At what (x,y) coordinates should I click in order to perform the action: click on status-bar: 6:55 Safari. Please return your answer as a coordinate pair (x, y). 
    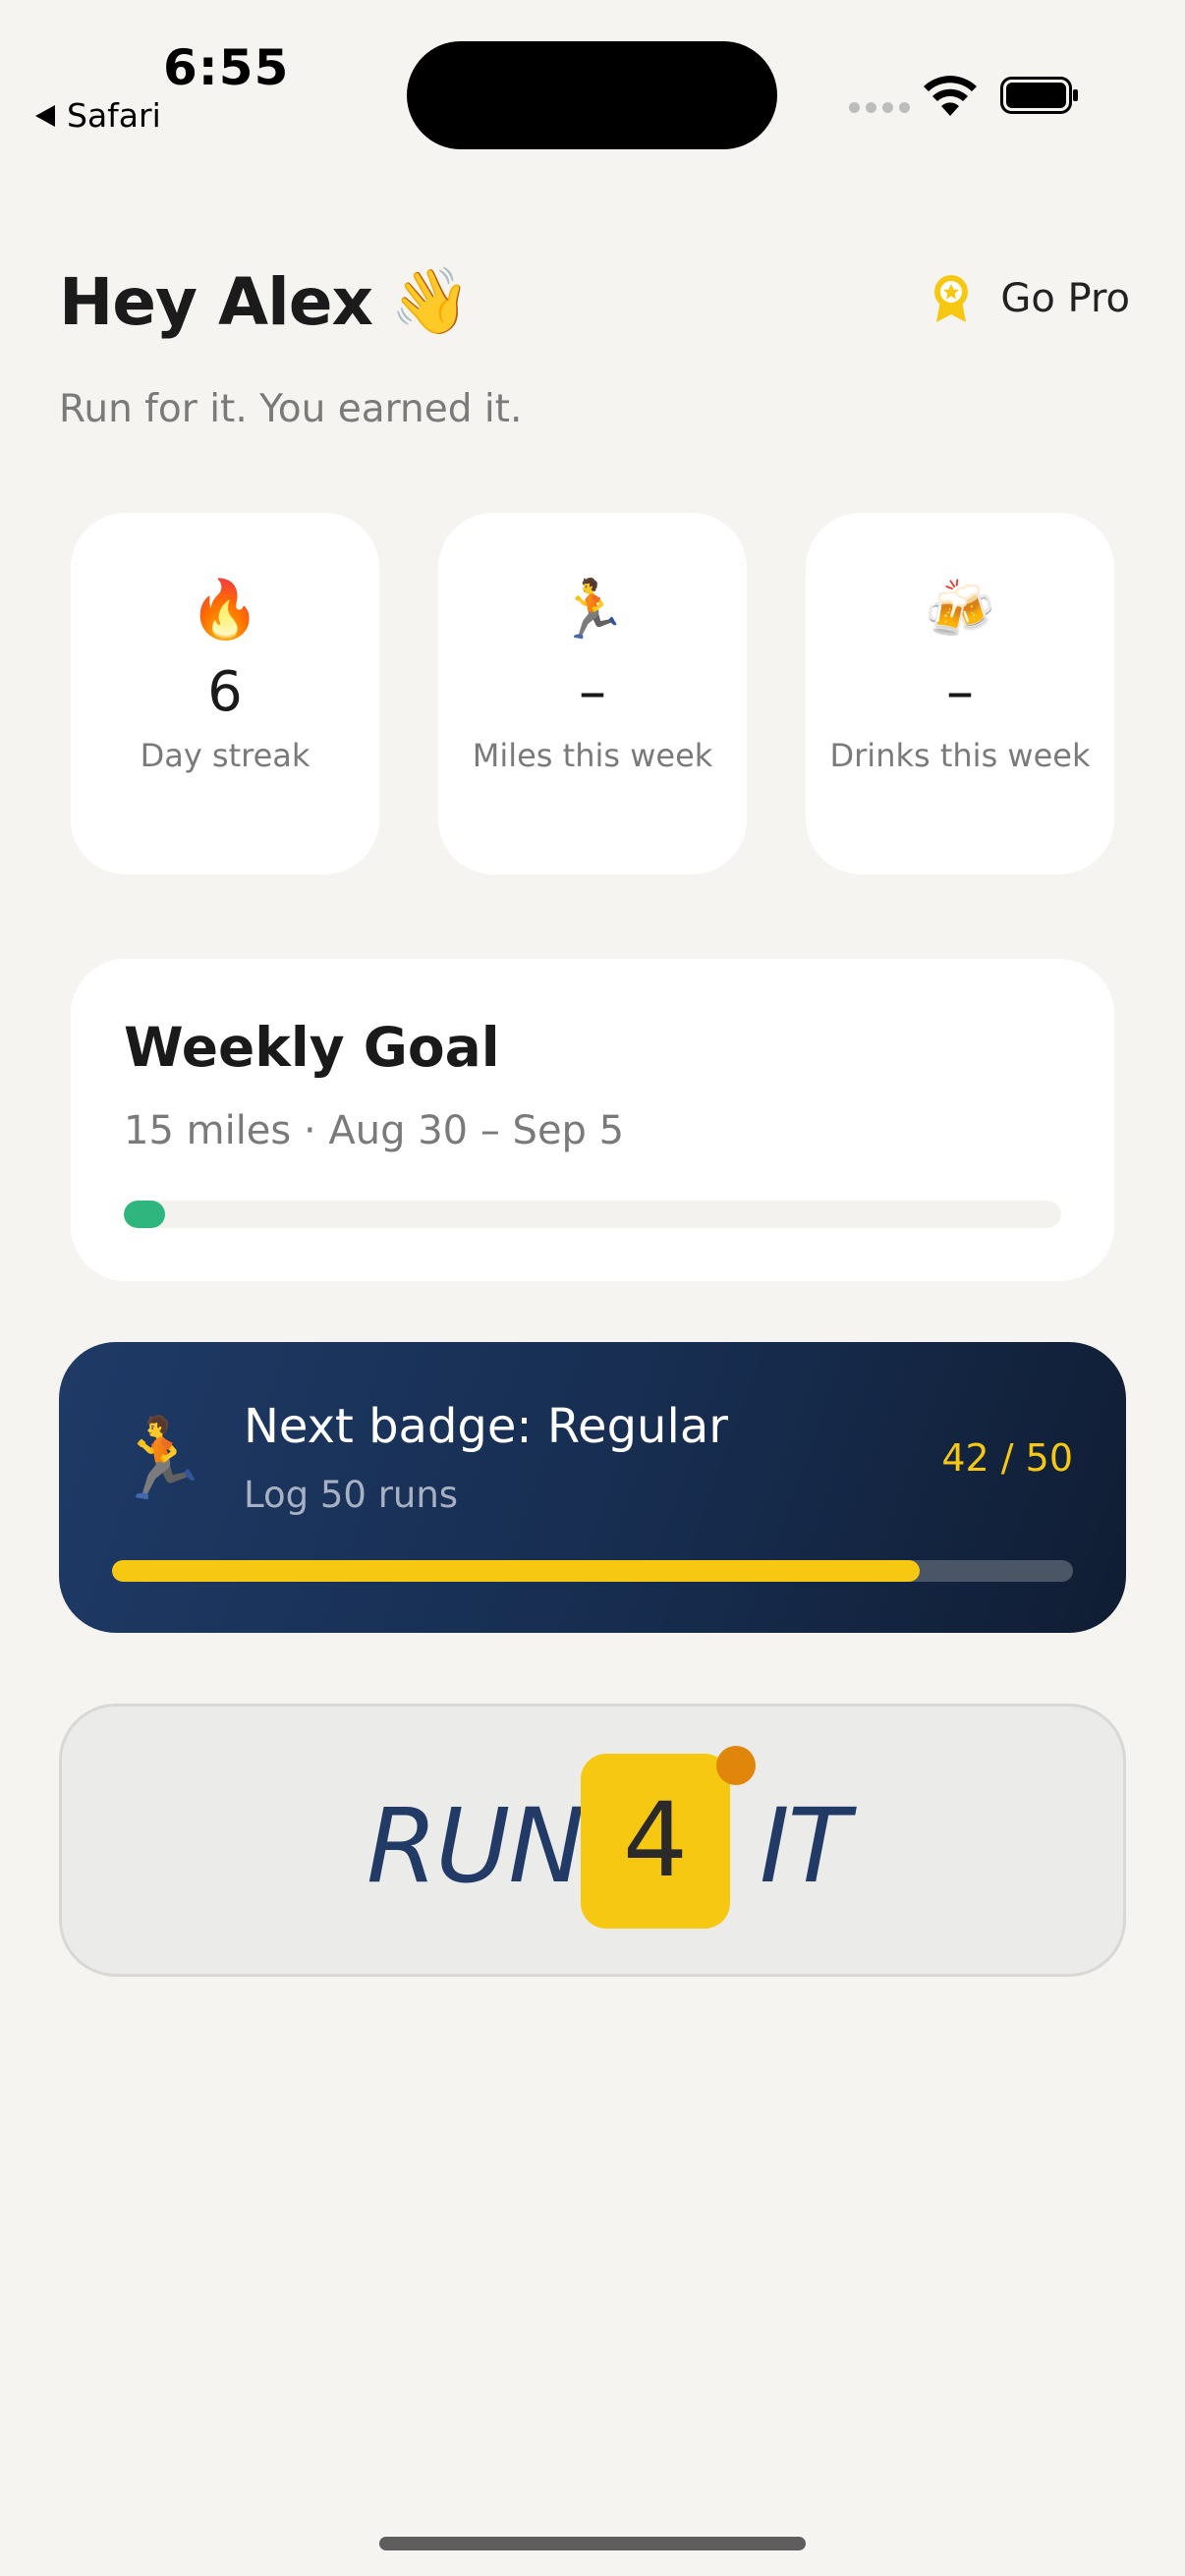
    Looking at the image, I should click on (592, 83).